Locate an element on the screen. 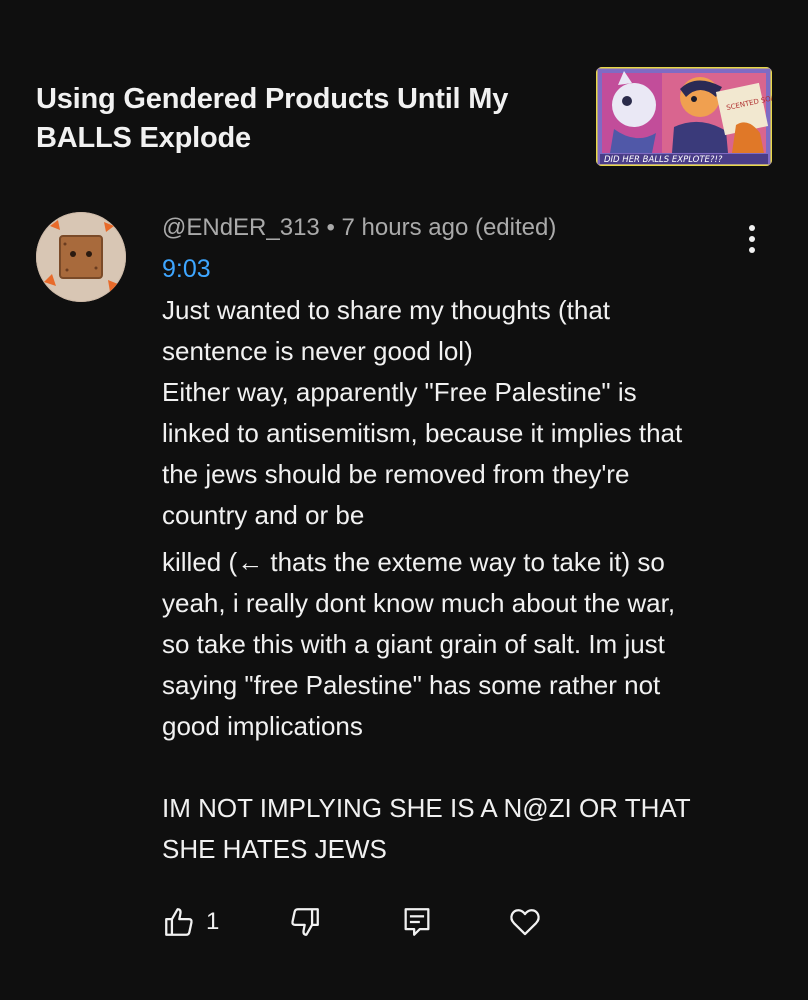 The height and width of the screenshot is (1000, 808). comment-line: sentence is never good lol) is located at coordinates (317, 351).